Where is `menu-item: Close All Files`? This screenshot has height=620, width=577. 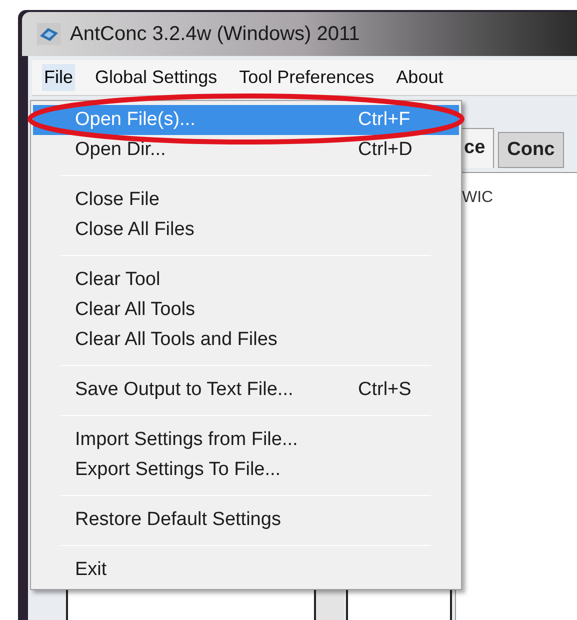
menu-item: Close All Files is located at coordinates (246, 230).